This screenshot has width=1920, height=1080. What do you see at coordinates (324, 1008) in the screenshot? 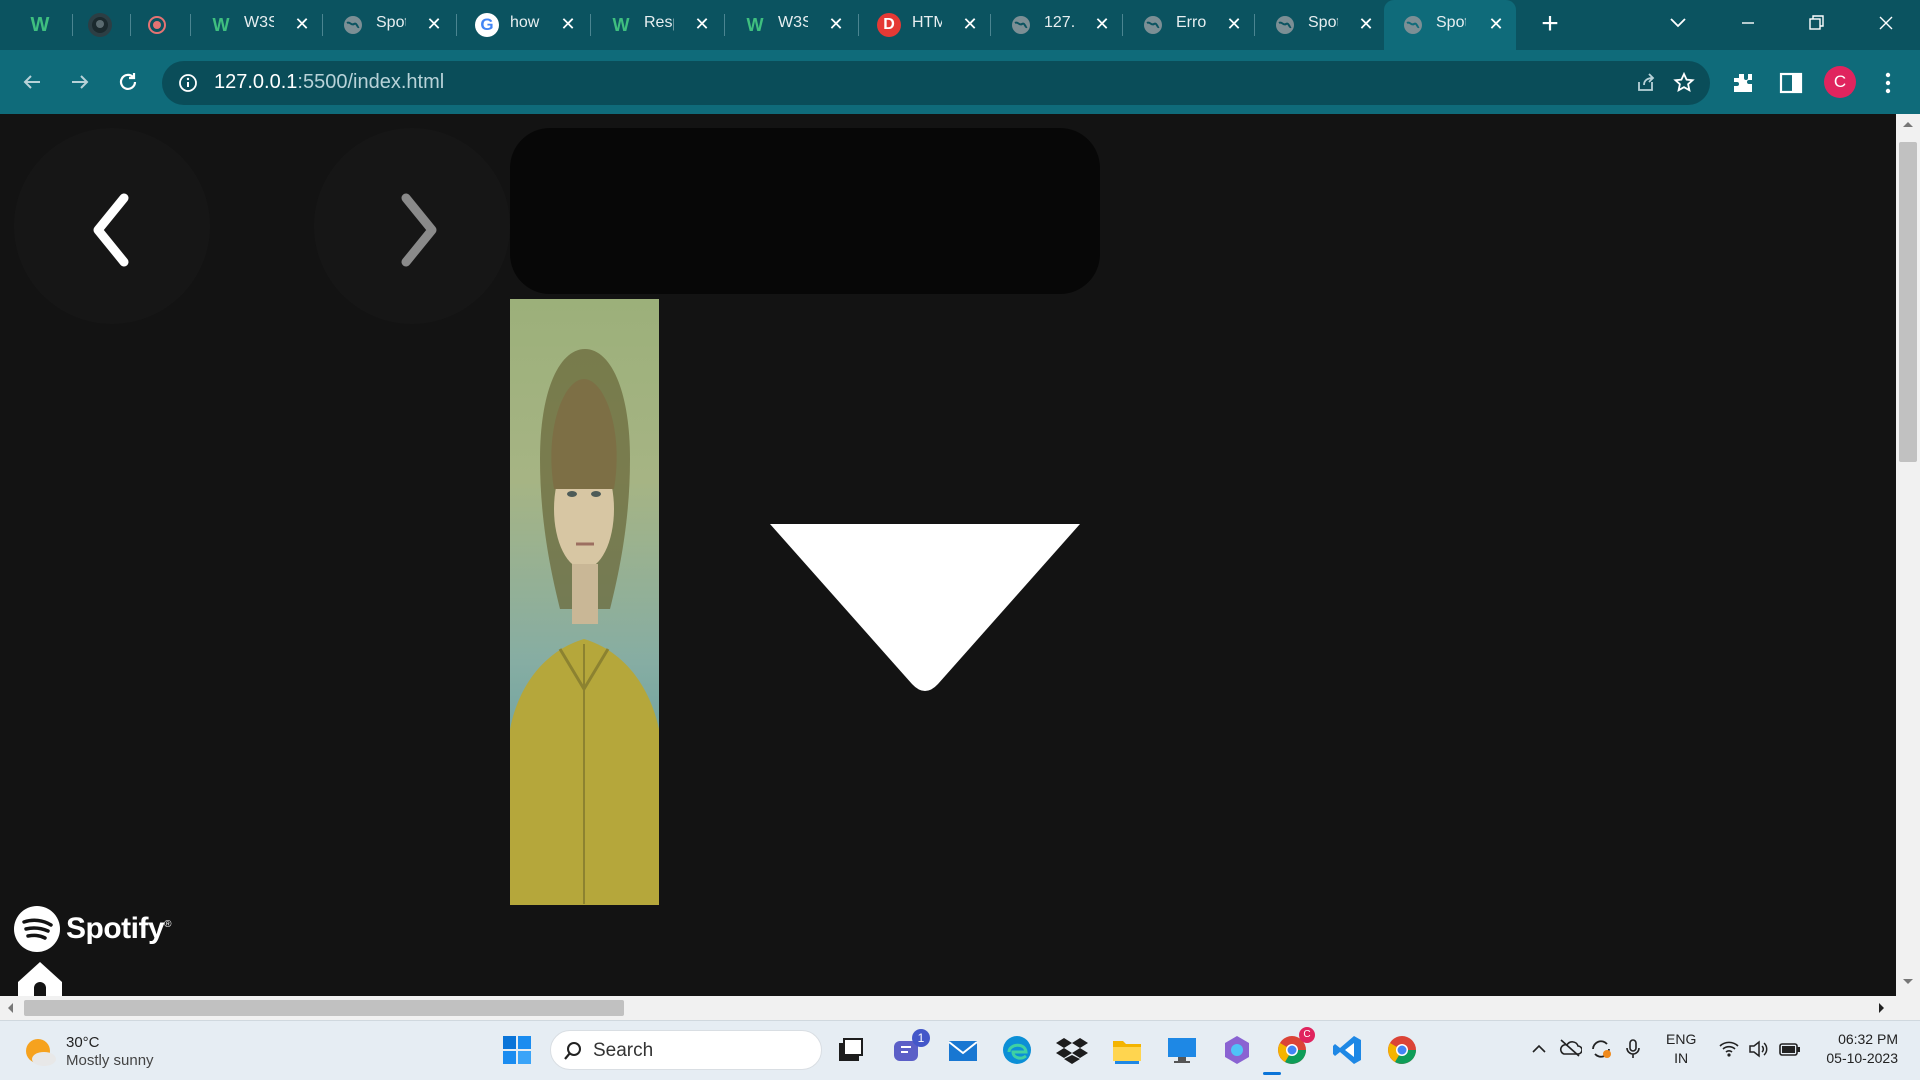
I see `horizontal-scroll-thumb` at bounding box center [324, 1008].